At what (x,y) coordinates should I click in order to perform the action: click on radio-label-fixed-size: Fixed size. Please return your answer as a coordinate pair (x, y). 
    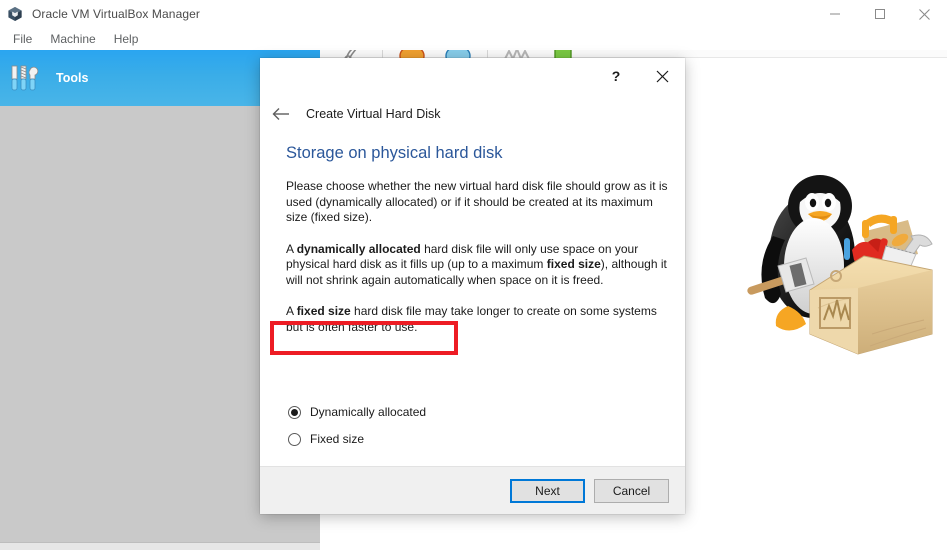
    Looking at the image, I should click on (337, 439).